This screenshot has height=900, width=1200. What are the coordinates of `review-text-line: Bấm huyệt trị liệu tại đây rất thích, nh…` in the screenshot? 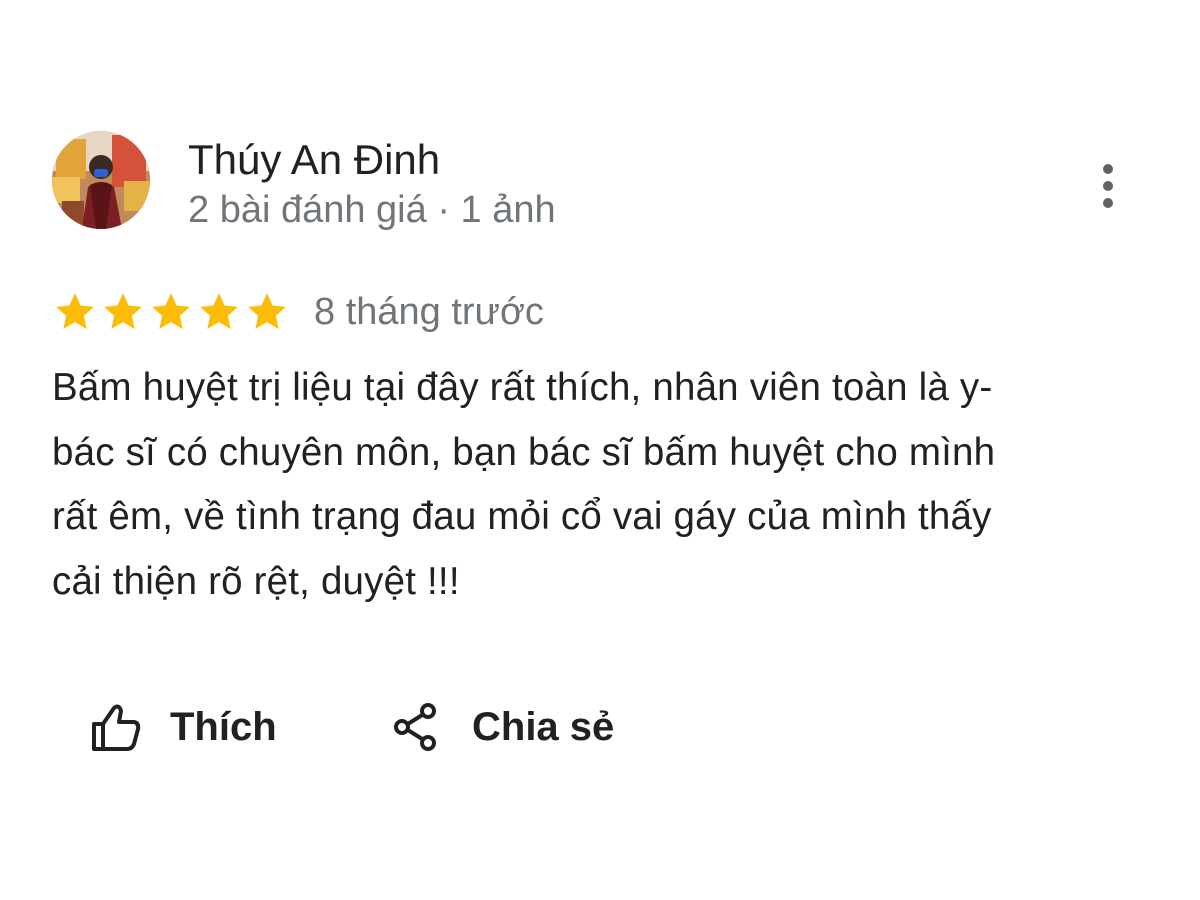 It's located at (522, 387).